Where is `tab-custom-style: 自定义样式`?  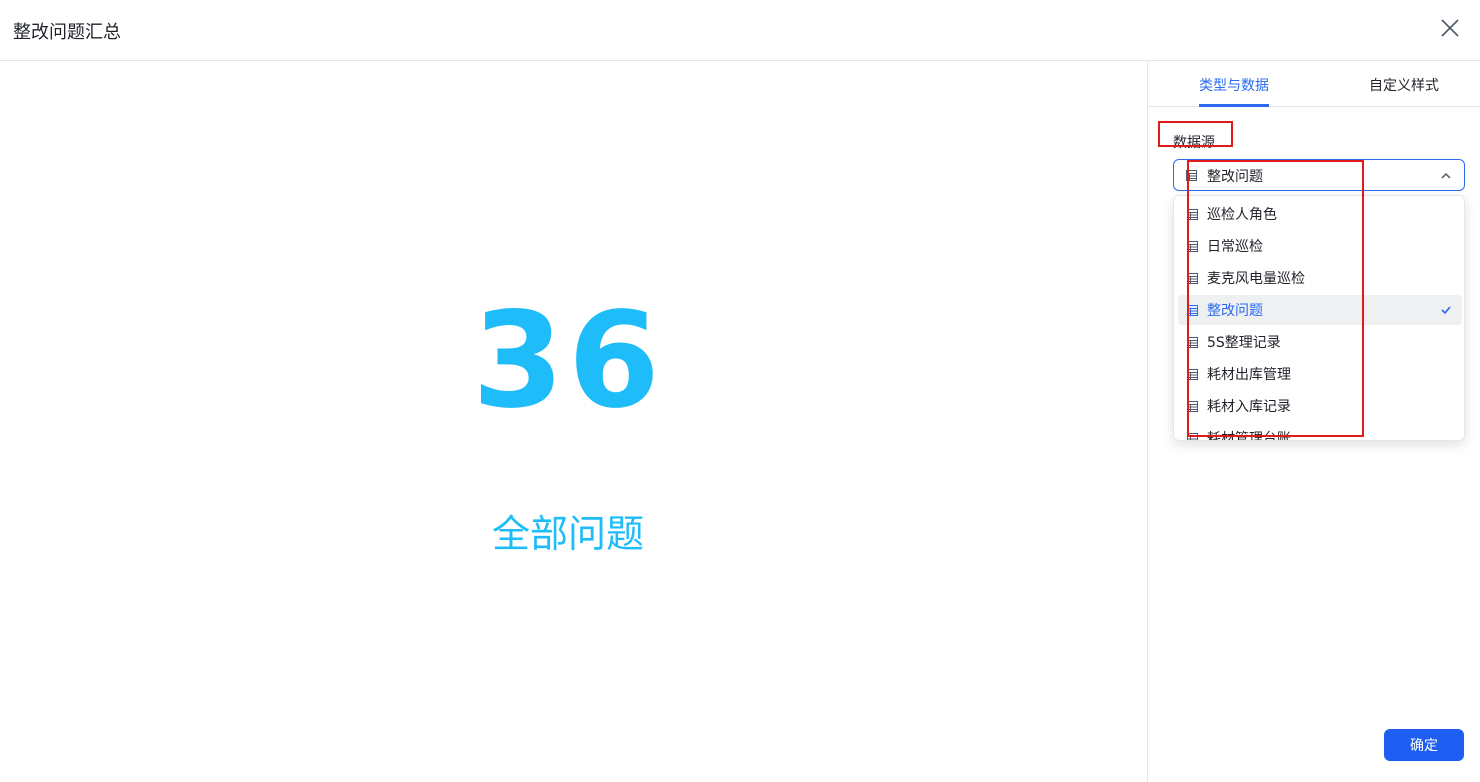
tab-custom-style: 自定义样式 is located at coordinates (1404, 85).